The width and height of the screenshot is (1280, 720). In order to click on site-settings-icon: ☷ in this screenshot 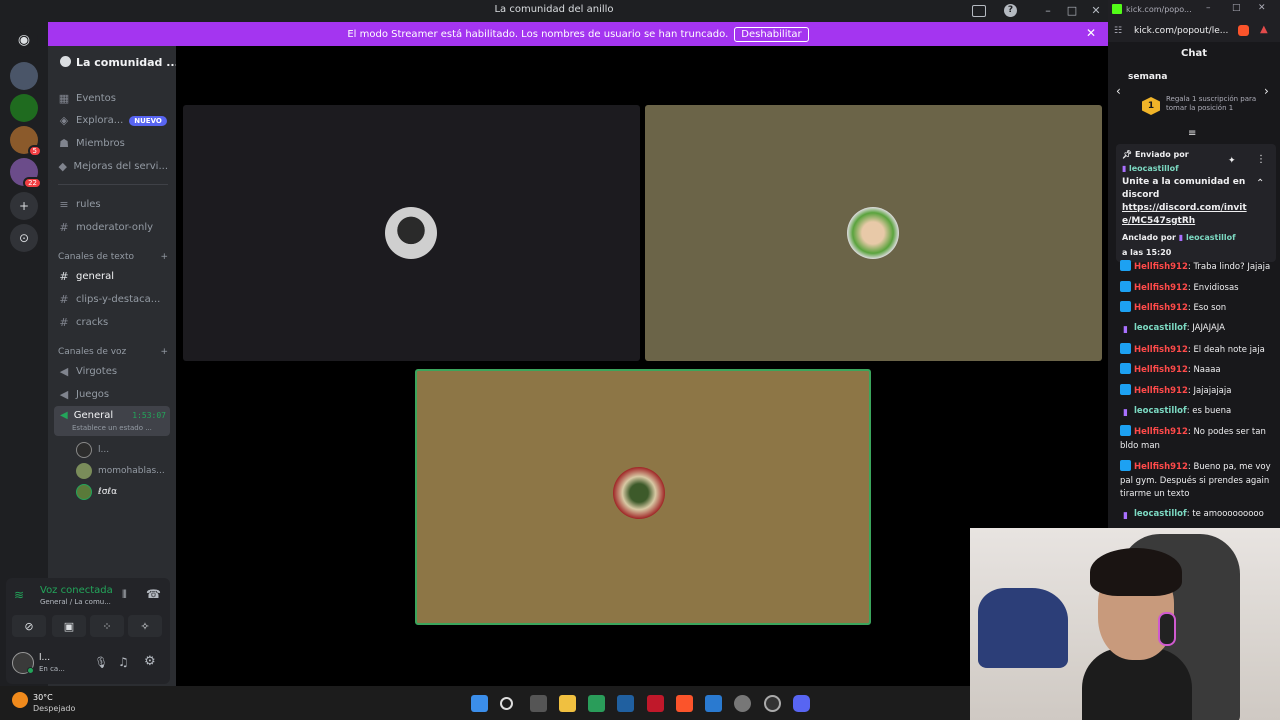, I will do `click(1118, 31)`.